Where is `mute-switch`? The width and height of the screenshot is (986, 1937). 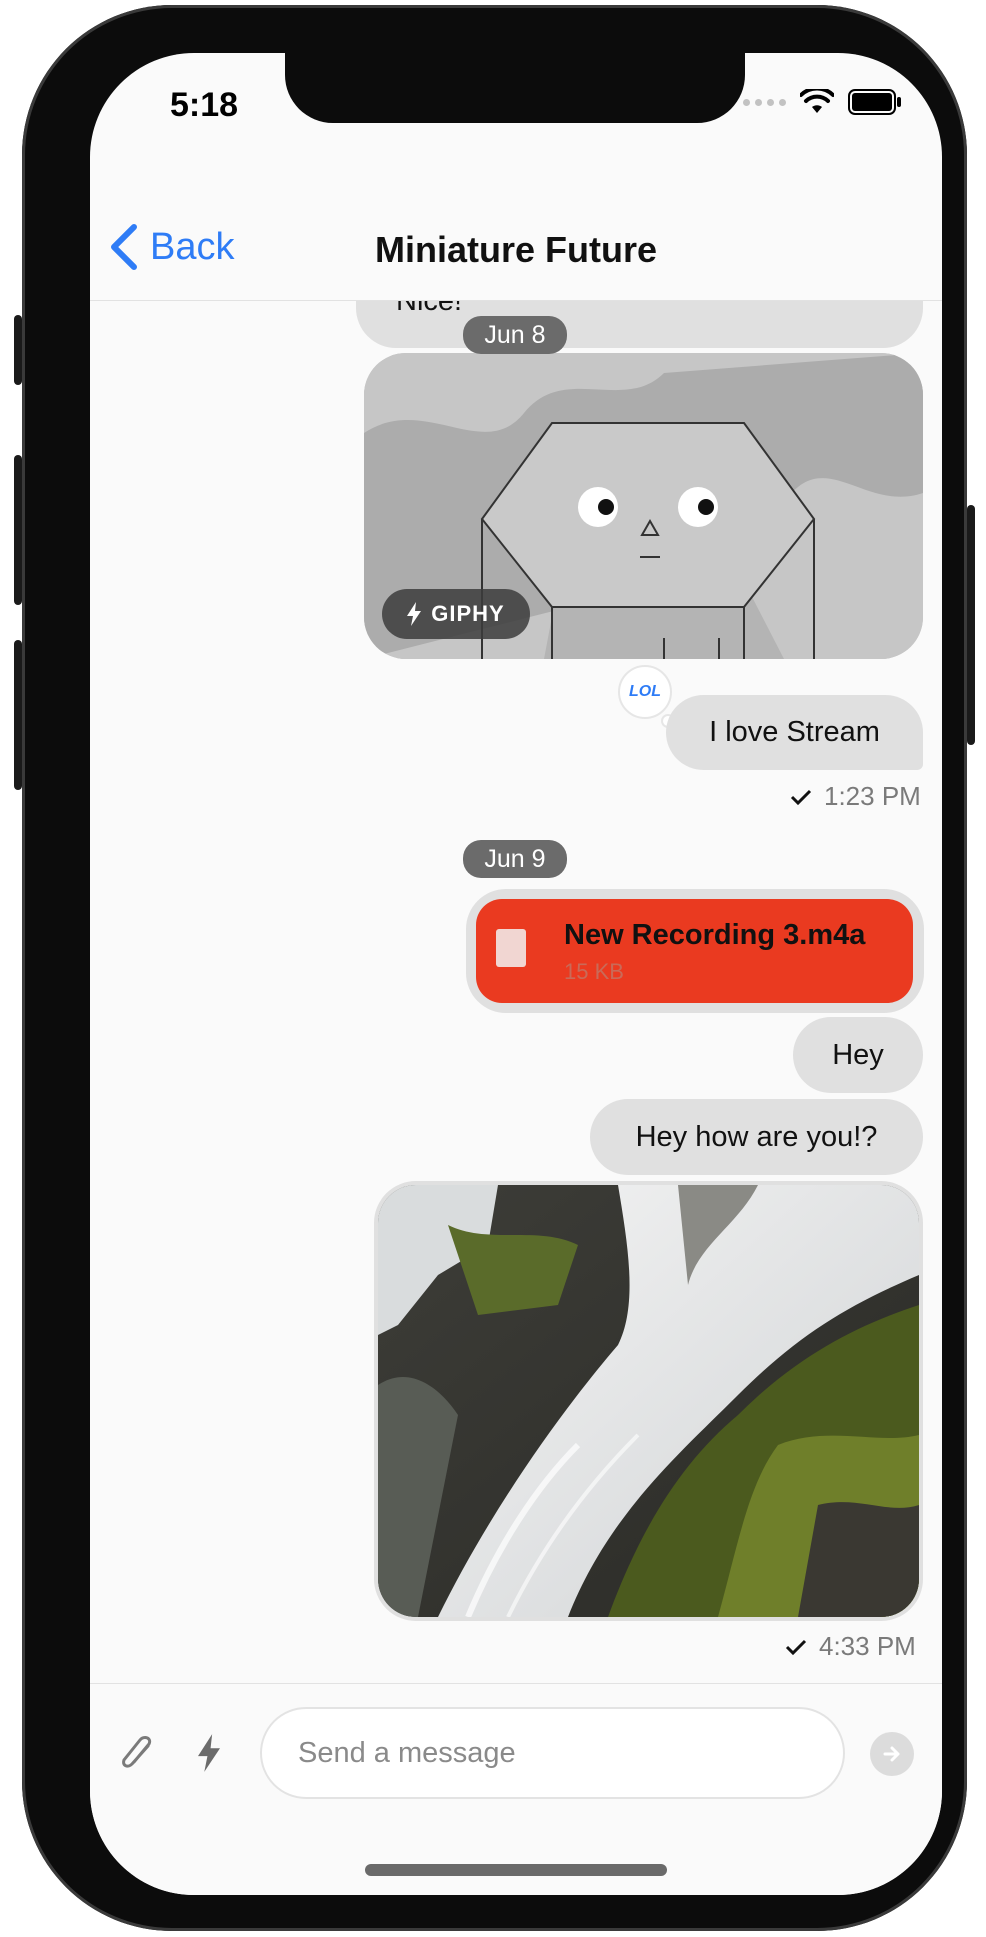 mute-switch is located at coordinates (18, 350).